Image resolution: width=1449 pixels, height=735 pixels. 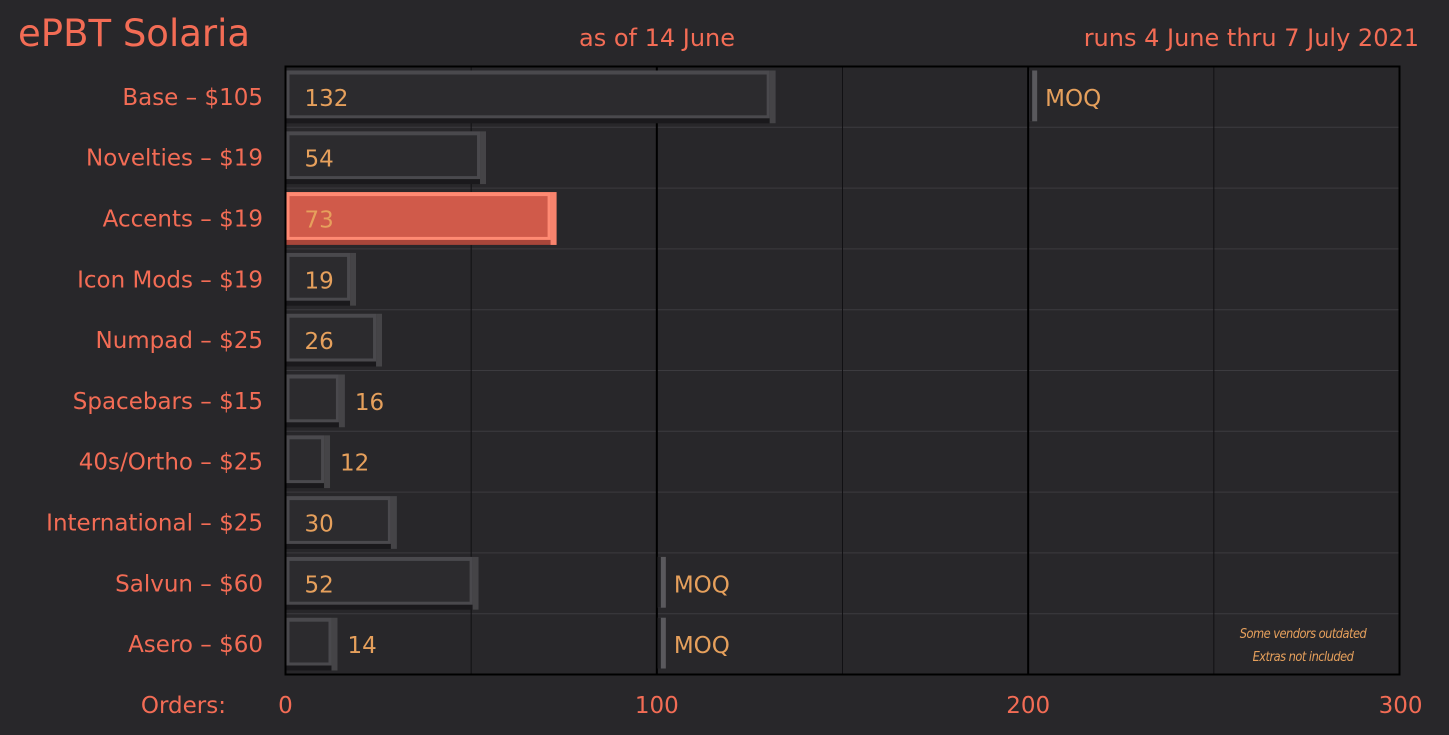 What do you see at coordinates (171, 463) in the screenshot?
I see `category-label: 40s/Ortho – $25` at bounding box center [171, 463].